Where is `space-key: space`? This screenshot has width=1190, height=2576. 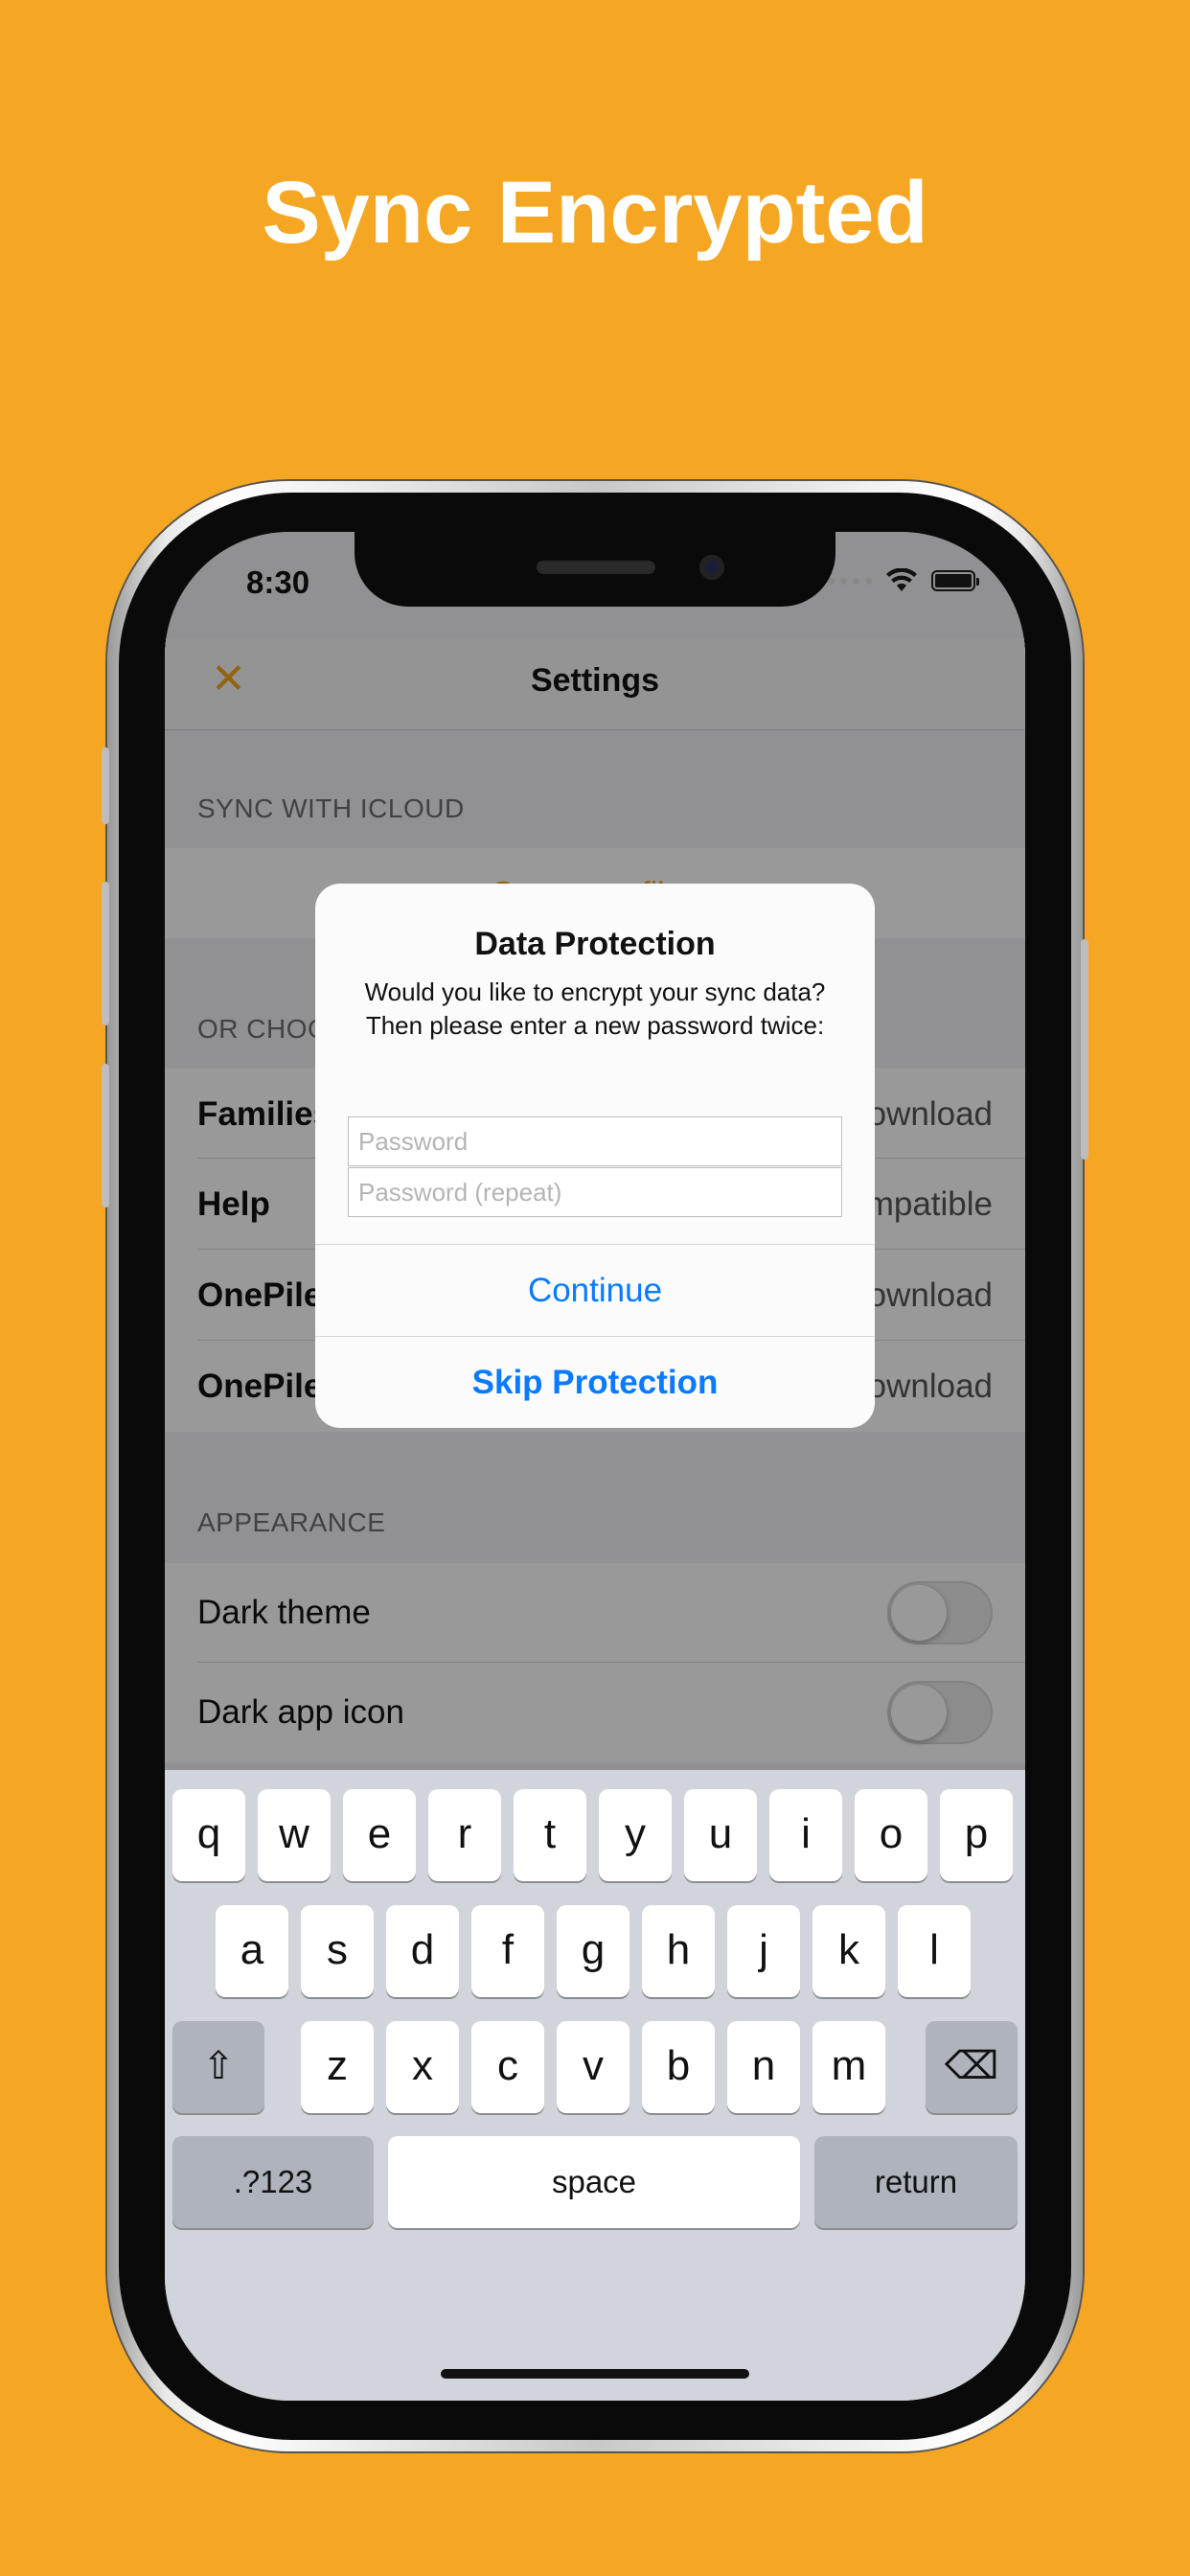
space-key: space is located at coordinates (594, 2182).